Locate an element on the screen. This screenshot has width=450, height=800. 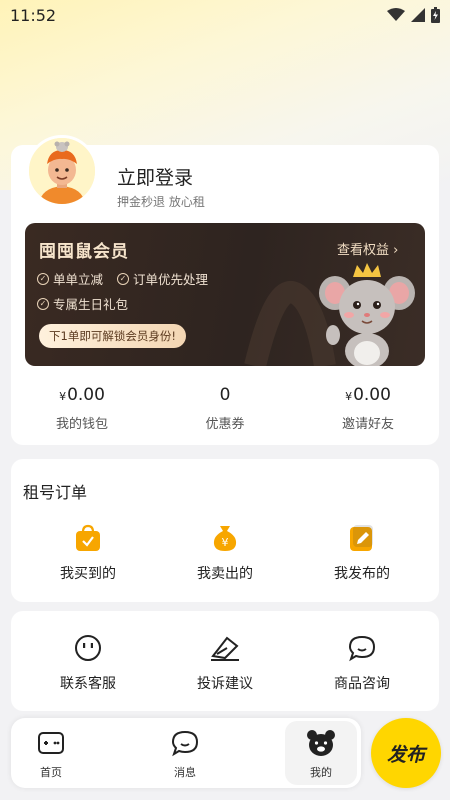
money-bag-icon: ¥ is located at coordinates (225, 538).